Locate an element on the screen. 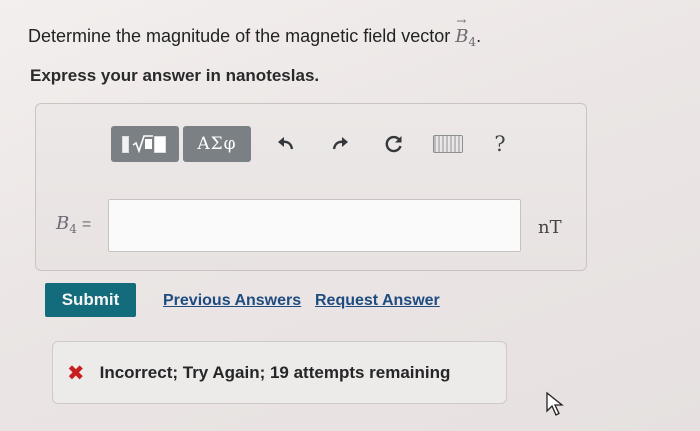 This screenshot has height=431, width=700. symbols-button: ΑΣφ is located at coordinates (217, 144).